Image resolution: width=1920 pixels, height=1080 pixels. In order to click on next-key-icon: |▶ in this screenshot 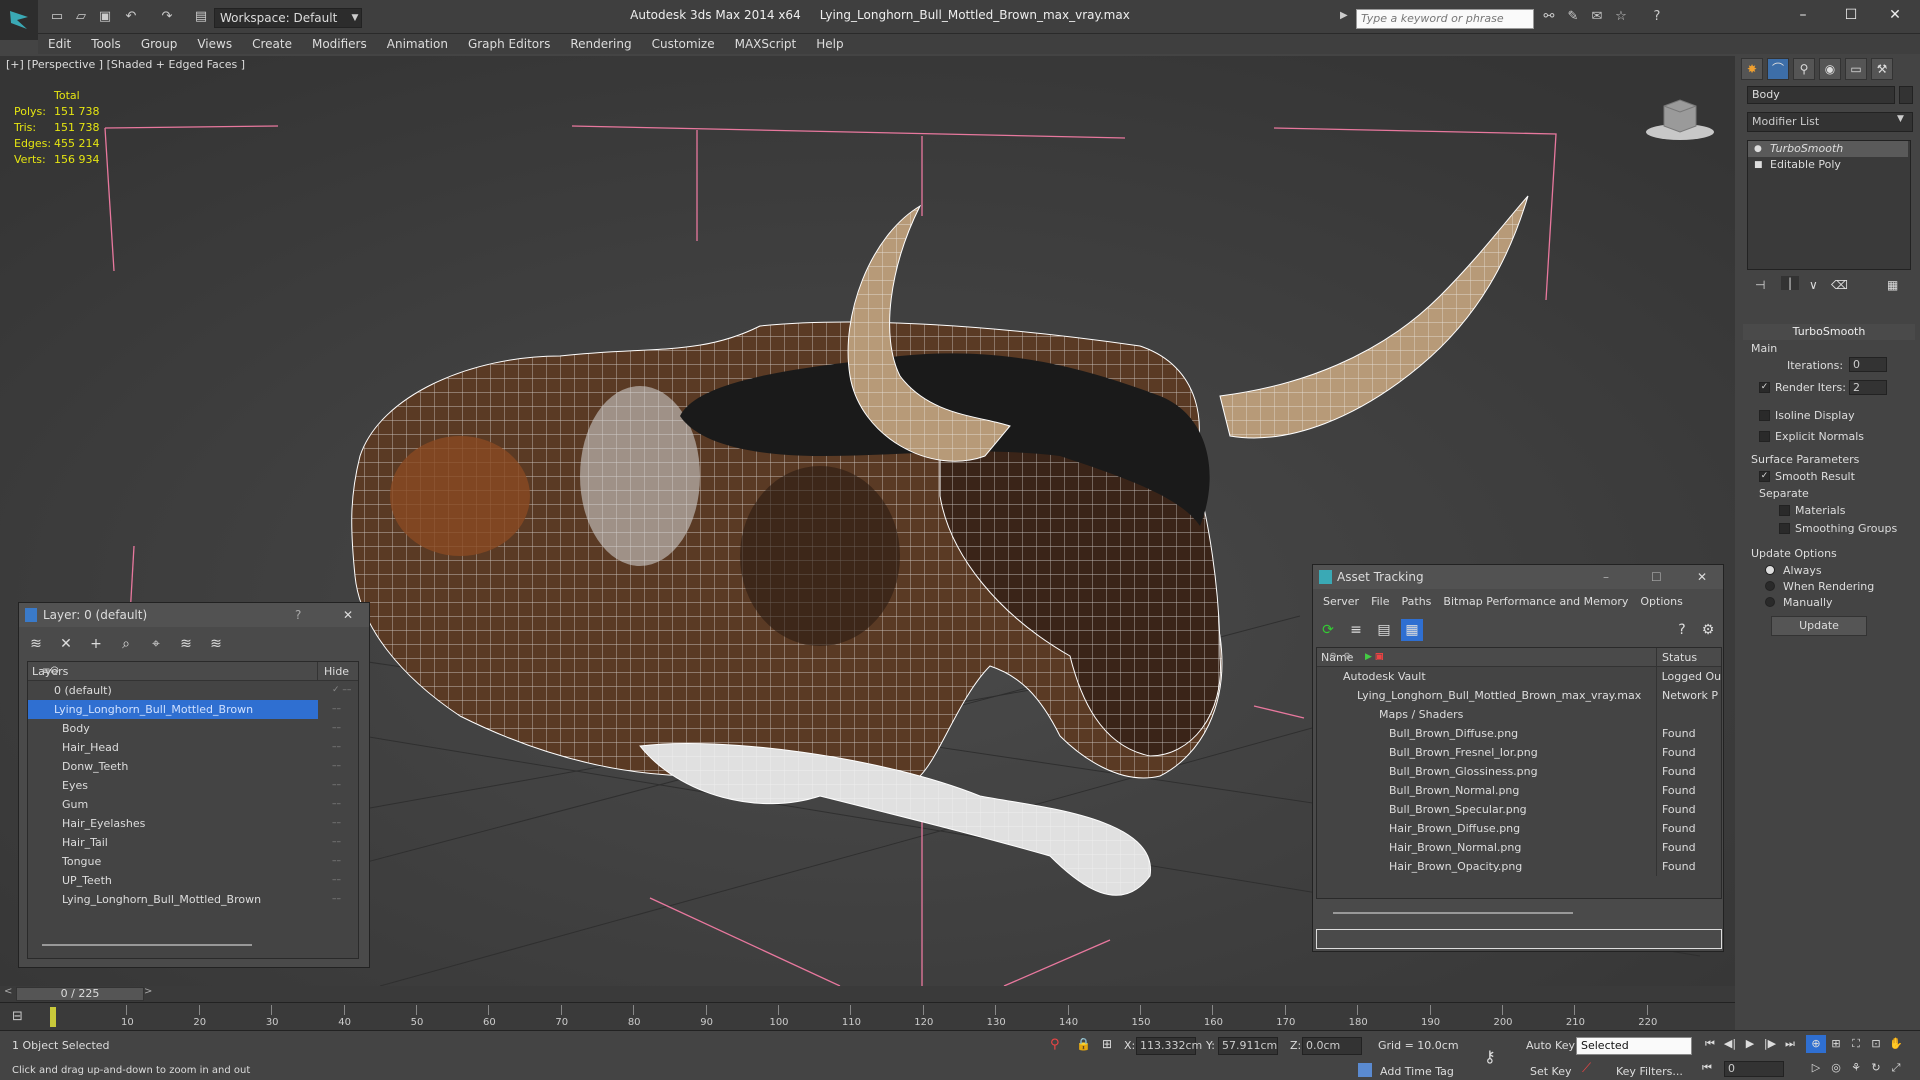, I will do `click(1770, 1044)`.